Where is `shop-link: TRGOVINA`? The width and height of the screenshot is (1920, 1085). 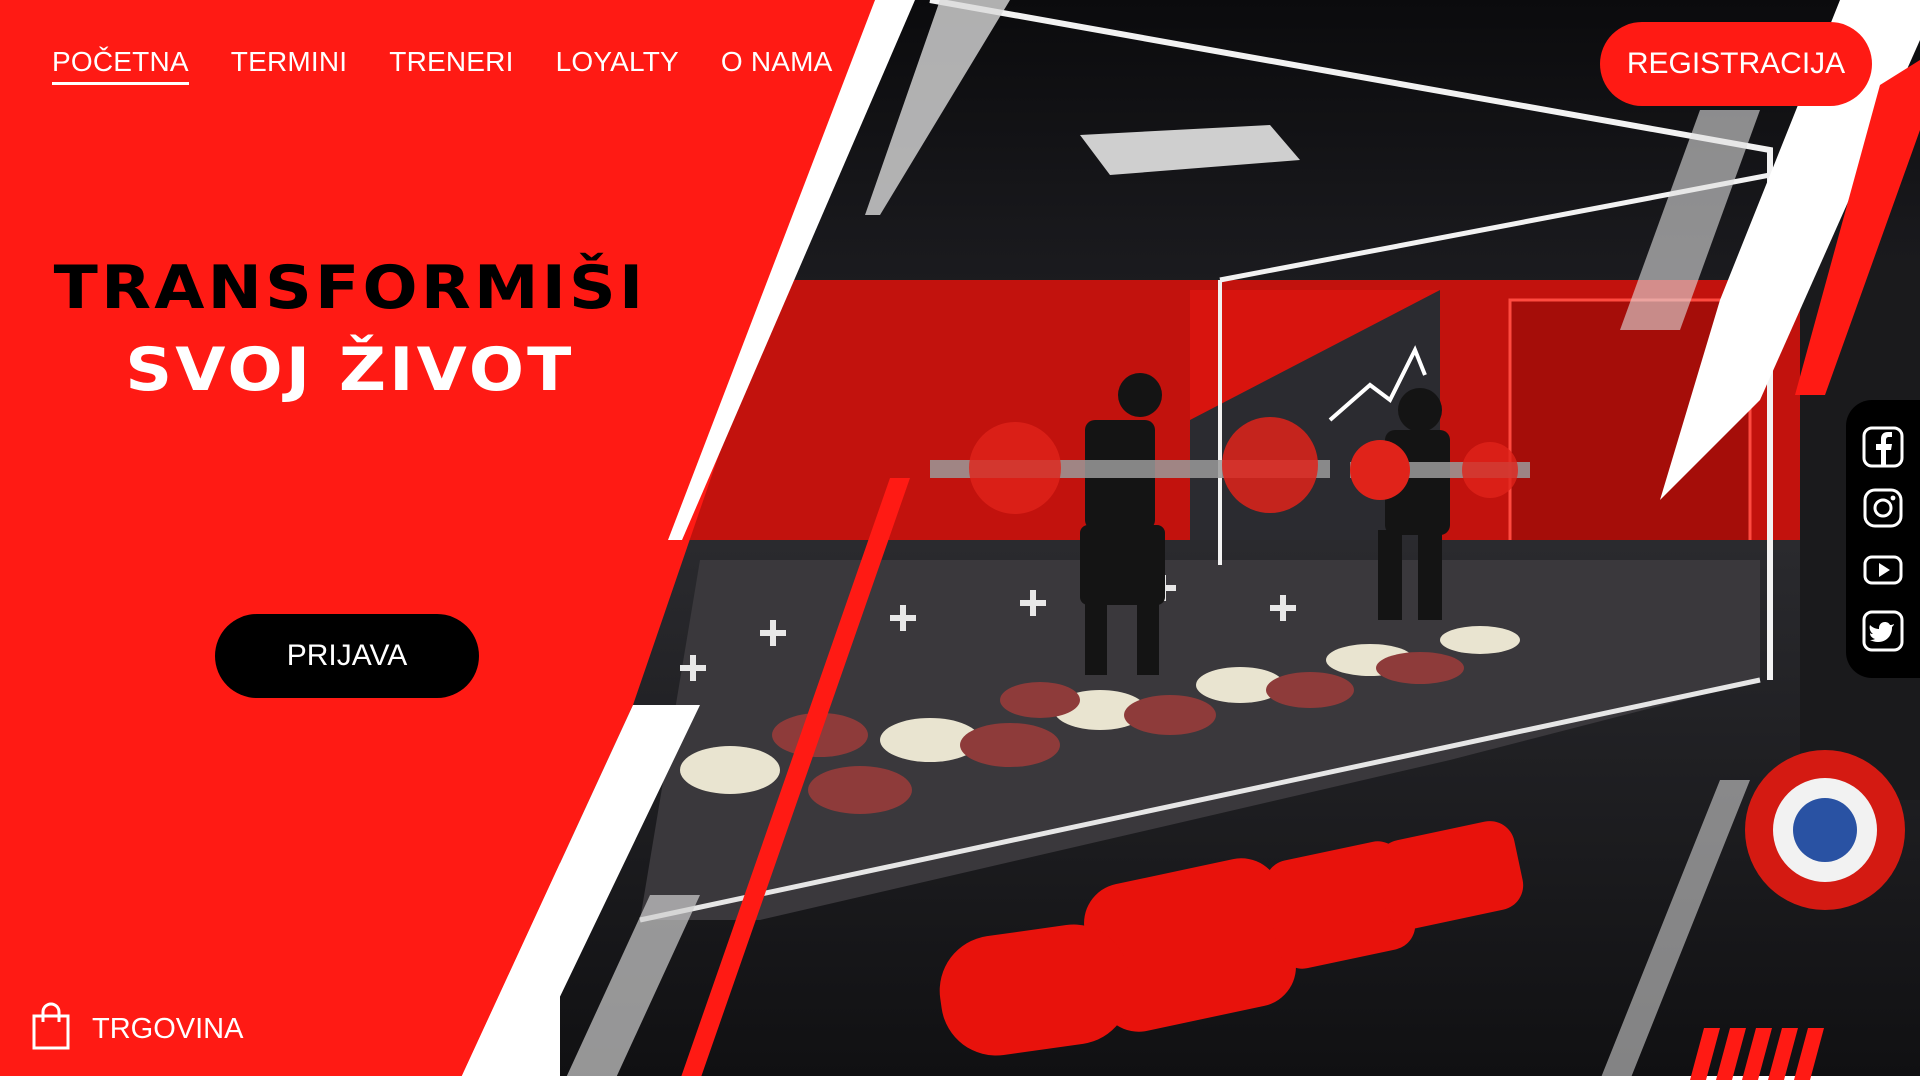
shop-link: TRGOVINA is located at coordinates (136, 1029).